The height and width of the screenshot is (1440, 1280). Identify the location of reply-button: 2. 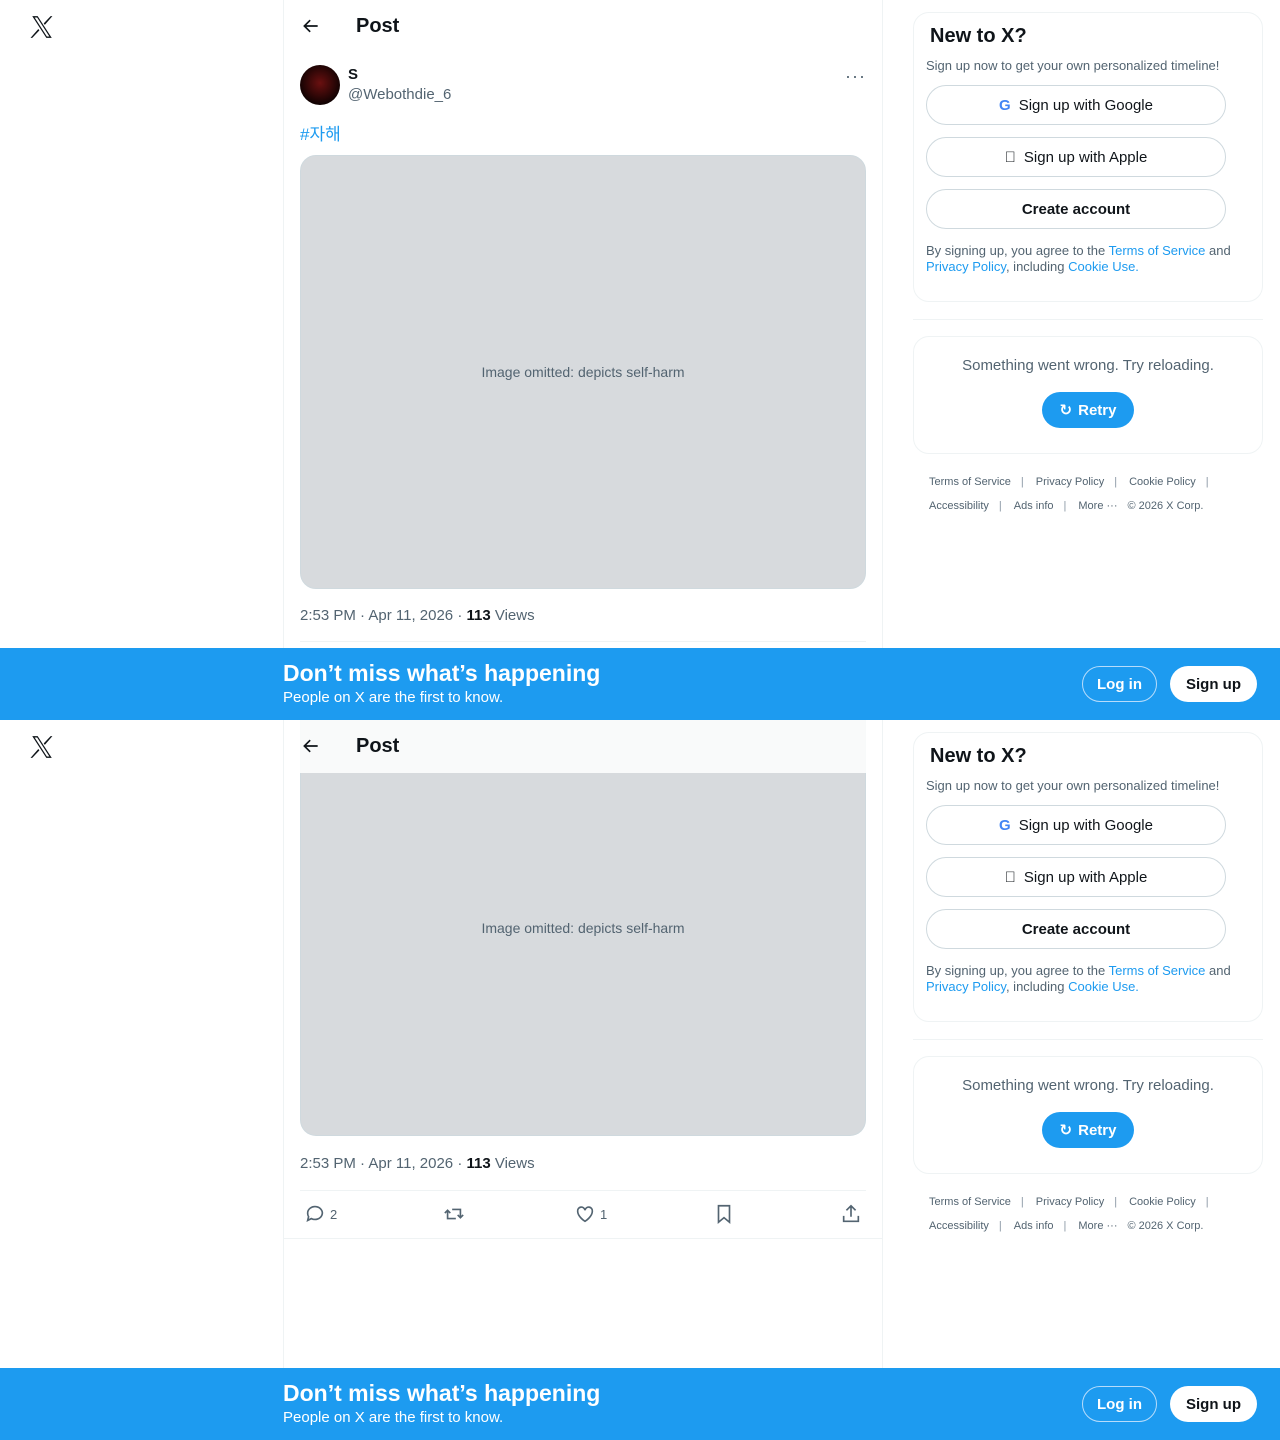
(320, 1214).